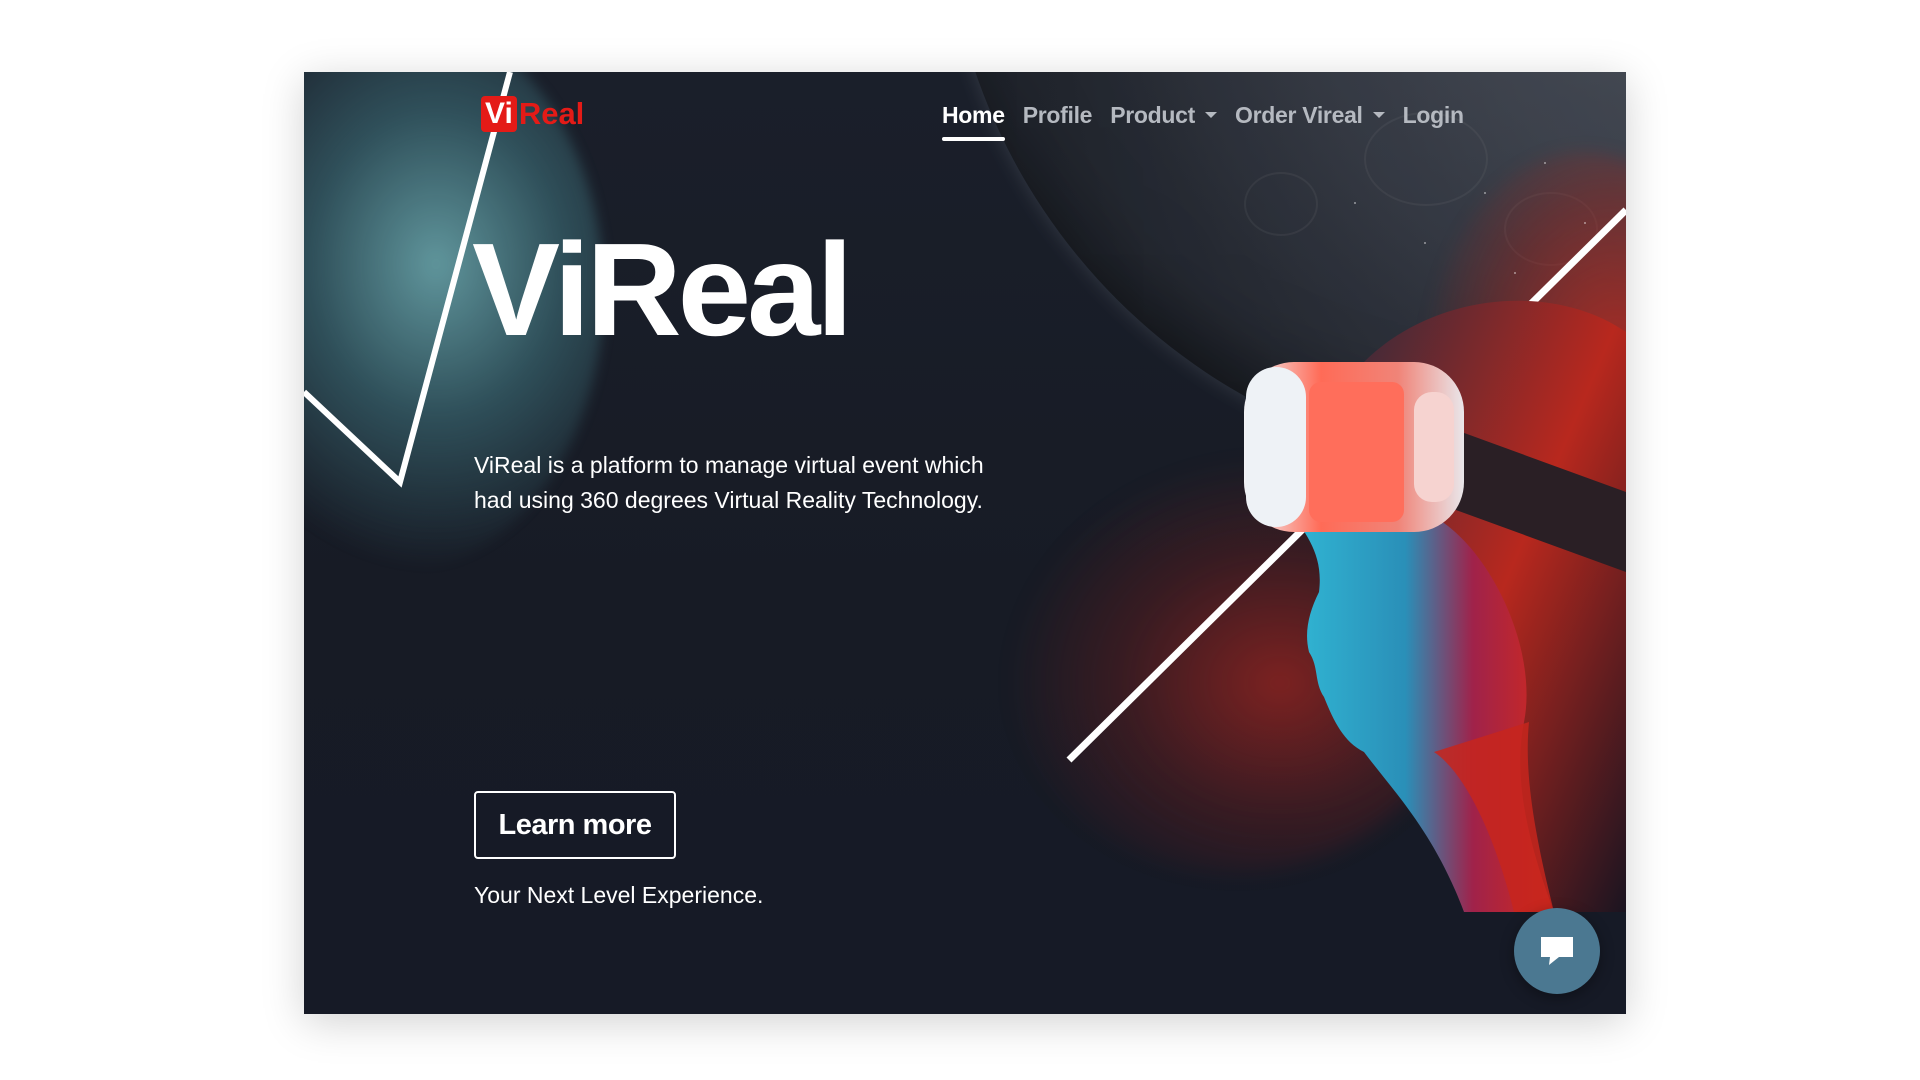 The image size is (1920, 1080). I want to click on nav-profile: Profile, so click(1057, 115).